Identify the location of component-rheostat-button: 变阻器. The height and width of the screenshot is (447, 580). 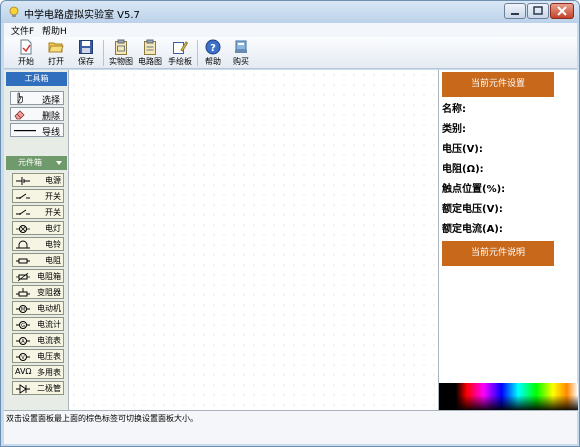
(38, 292).